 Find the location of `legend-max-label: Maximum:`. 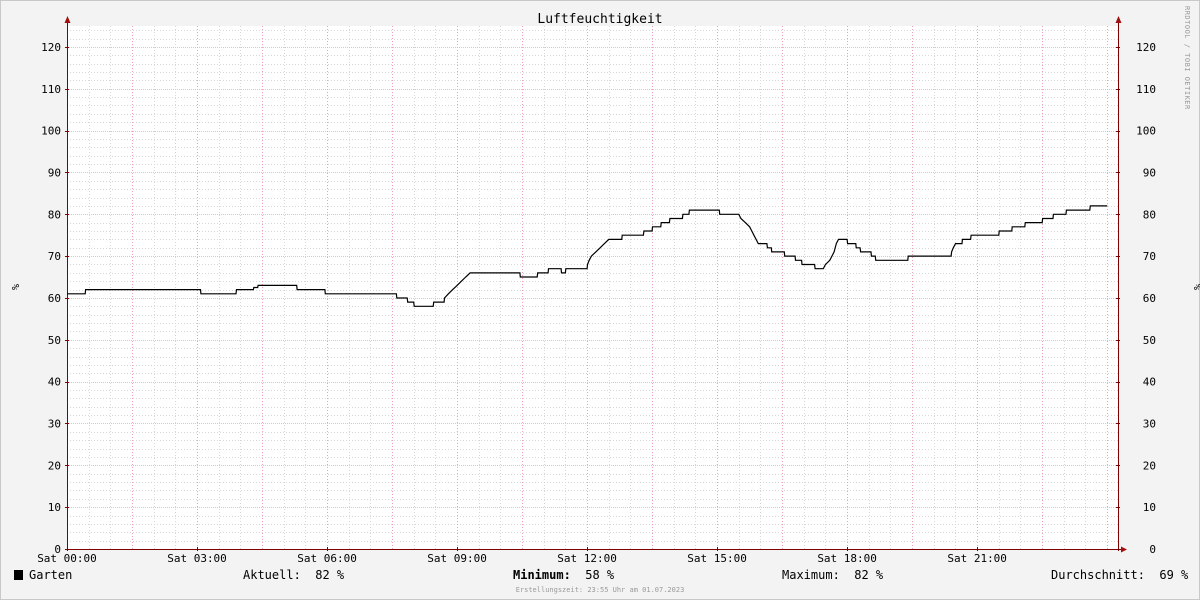

legend-max-label: Maximum: is located at coordinates (811, 575).